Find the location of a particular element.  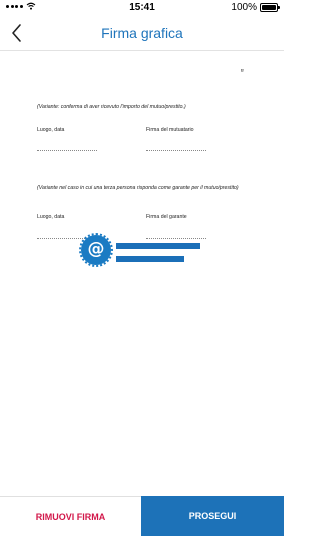

guarantor-signature-label: Firma del garante is located at coordinates (166, 217).